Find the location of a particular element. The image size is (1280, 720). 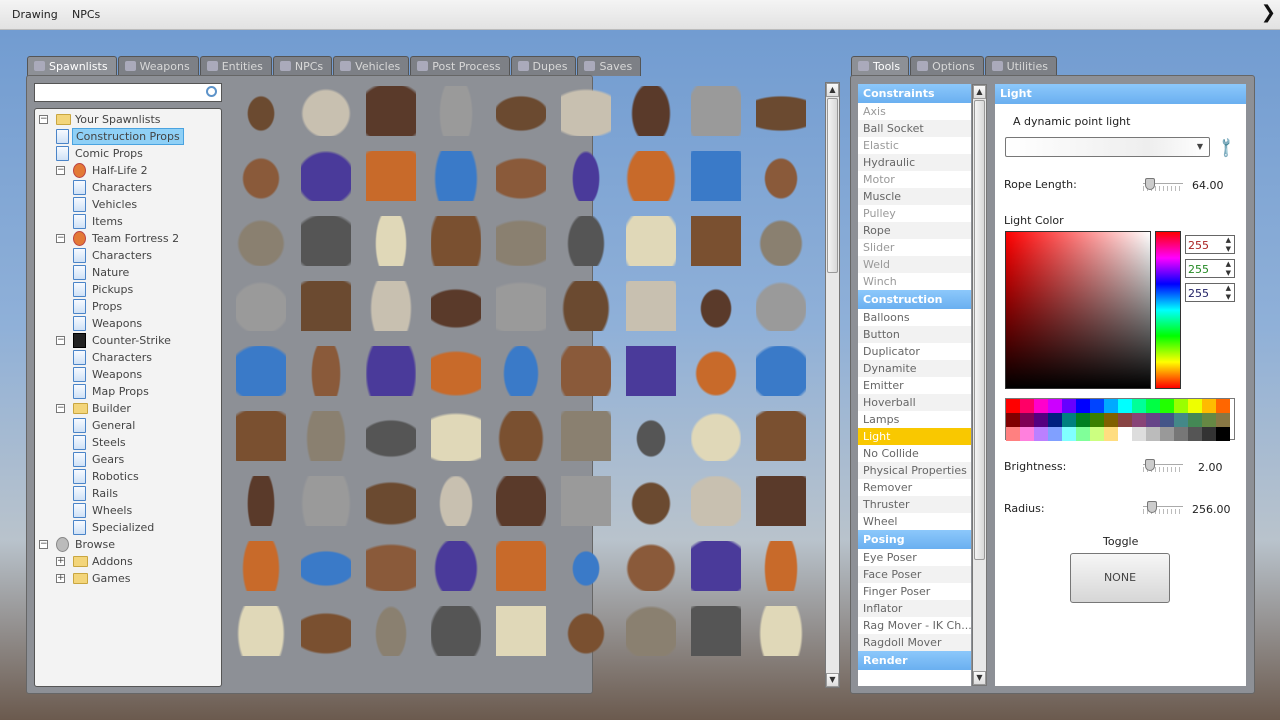

expand-icon: + is located at coordinates (60, 578).